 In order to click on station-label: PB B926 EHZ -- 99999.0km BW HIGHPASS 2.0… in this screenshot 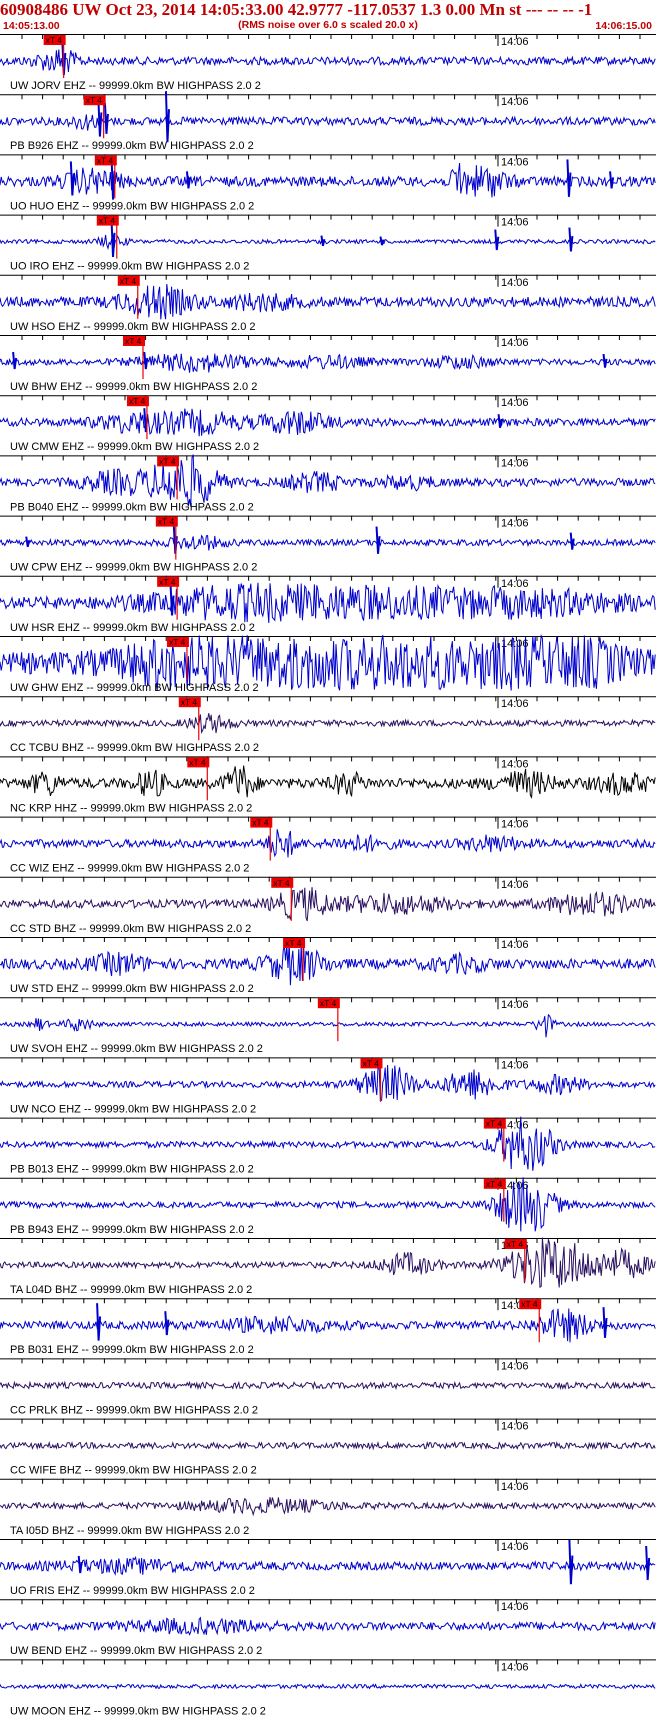, I will do `click(132, 146)`.